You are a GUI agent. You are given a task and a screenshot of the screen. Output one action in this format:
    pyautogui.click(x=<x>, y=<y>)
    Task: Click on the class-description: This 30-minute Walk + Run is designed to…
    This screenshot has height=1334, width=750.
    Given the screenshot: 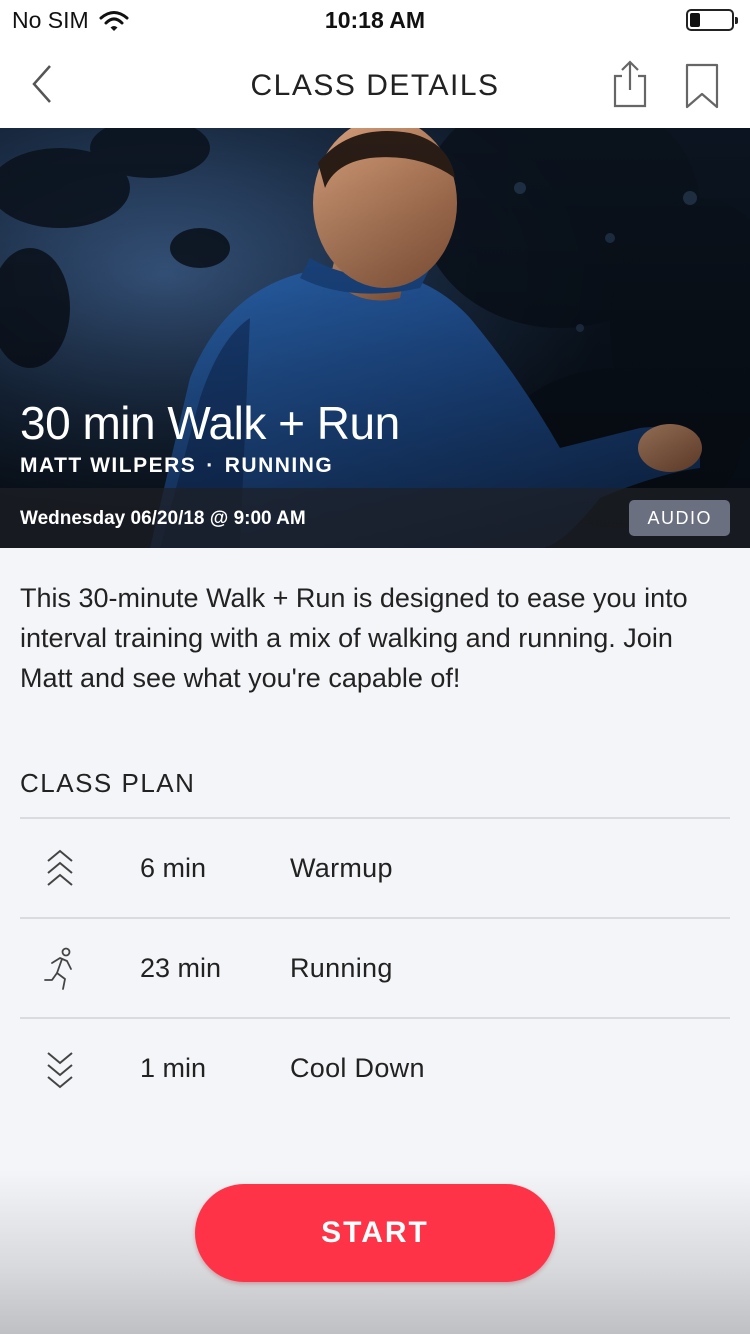 What is the action you would take?
    pyautogui.click(x=354, y=638)
    